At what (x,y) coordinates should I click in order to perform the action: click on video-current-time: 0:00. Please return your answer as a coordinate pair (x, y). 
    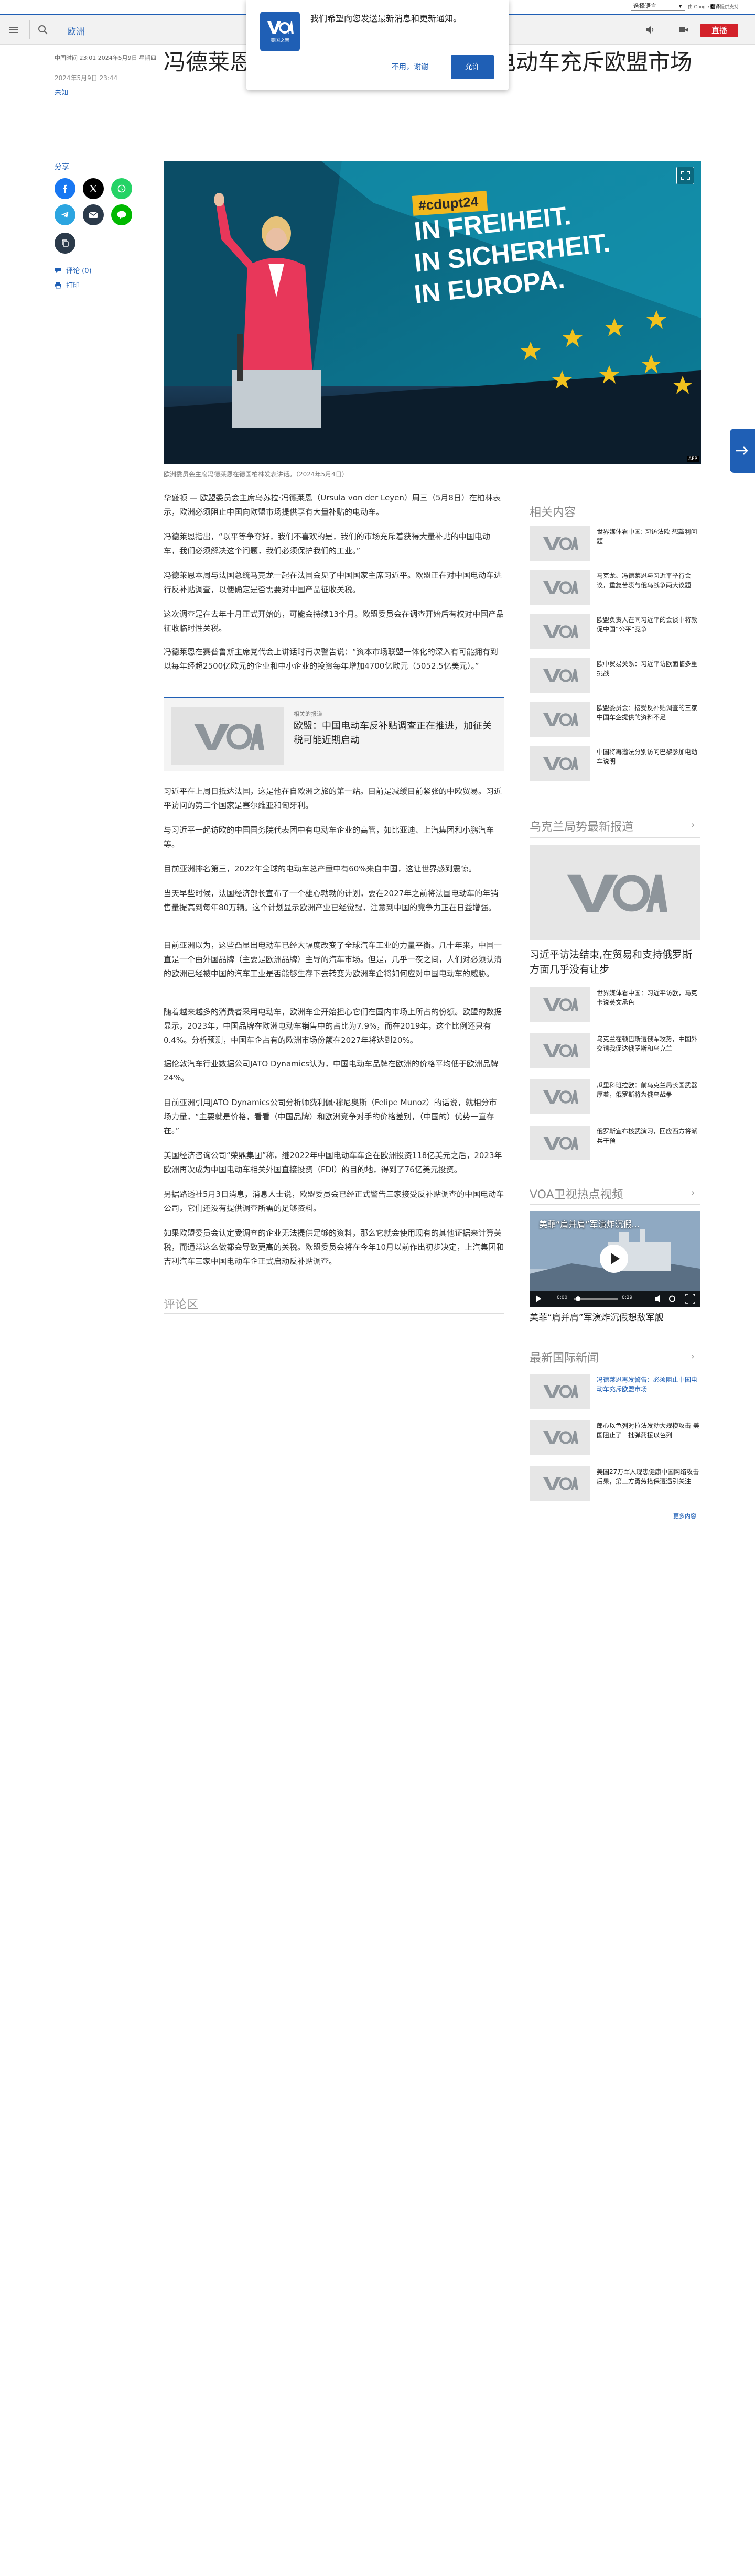
    Looking at the image, I should click on (562, 1298).